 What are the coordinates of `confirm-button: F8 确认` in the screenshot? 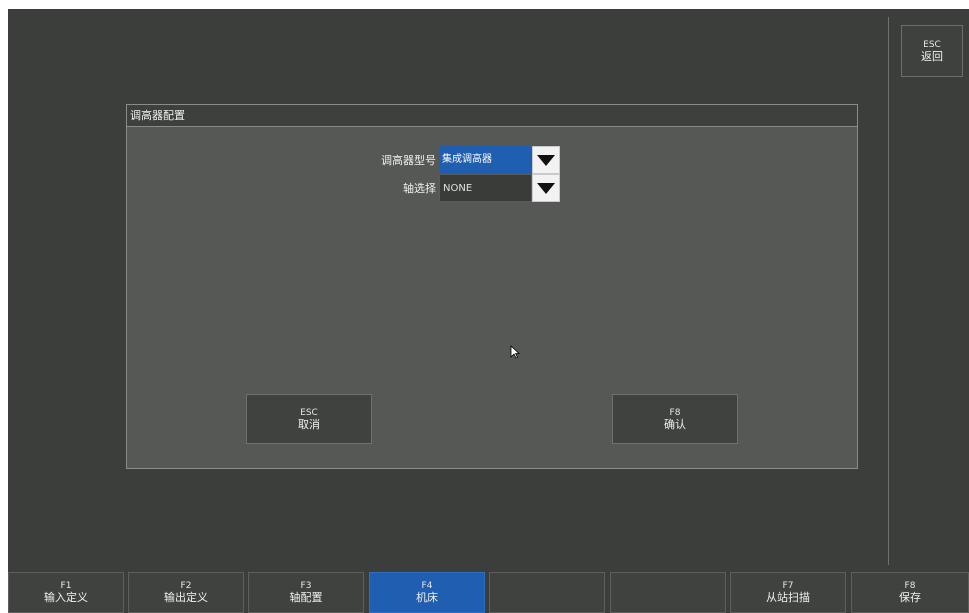 It's located at (675, 419).